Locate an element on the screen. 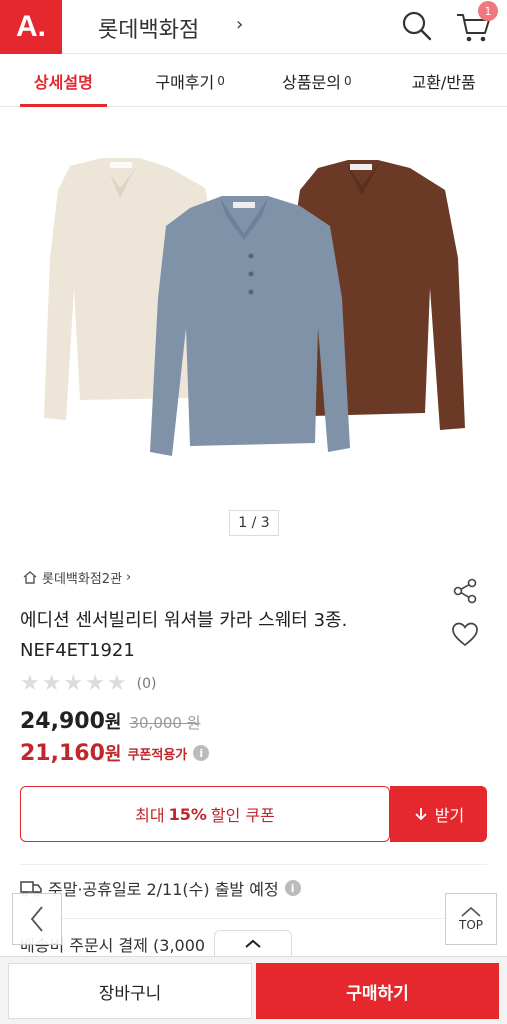 This screenshot has width=507, height=1024. coupon-price-row: 21,160원 쿠폰적용가 i is located at coordinates (115, 753).